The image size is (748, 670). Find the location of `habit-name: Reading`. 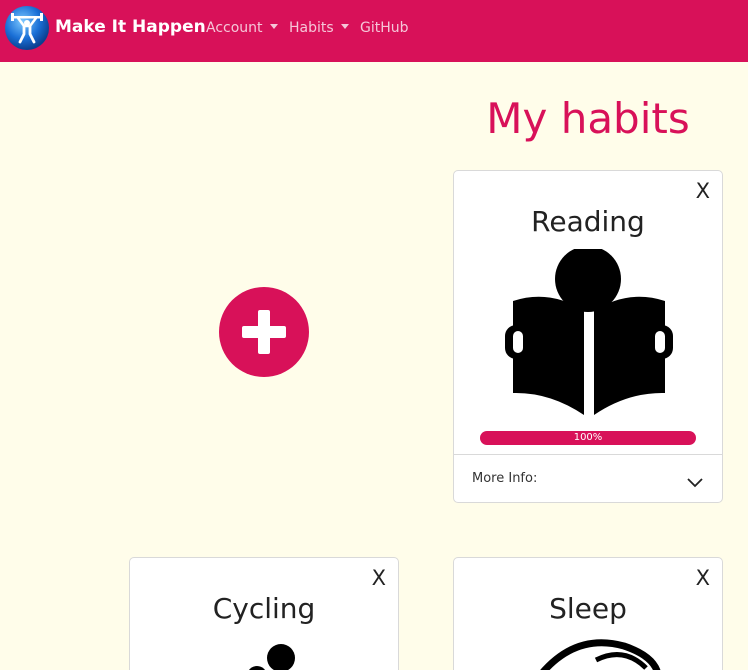

habit-name: Reading is located at coordinates (588, 221).